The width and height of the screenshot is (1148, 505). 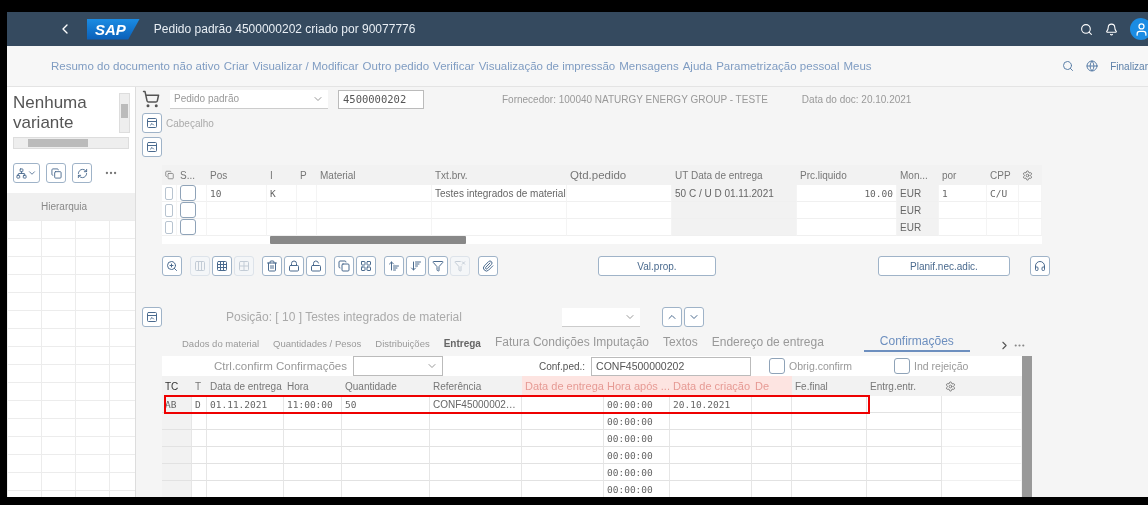 I want to click on zoom-button, so click(x=172, y=266).